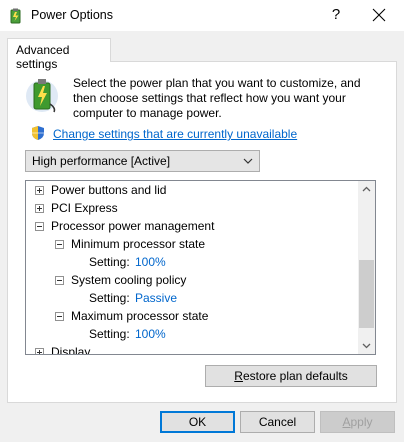  What do you see at coordinates (248, 161) in the screenshot?
I see `chevron-down-icon` at bounding box center [248, 161].